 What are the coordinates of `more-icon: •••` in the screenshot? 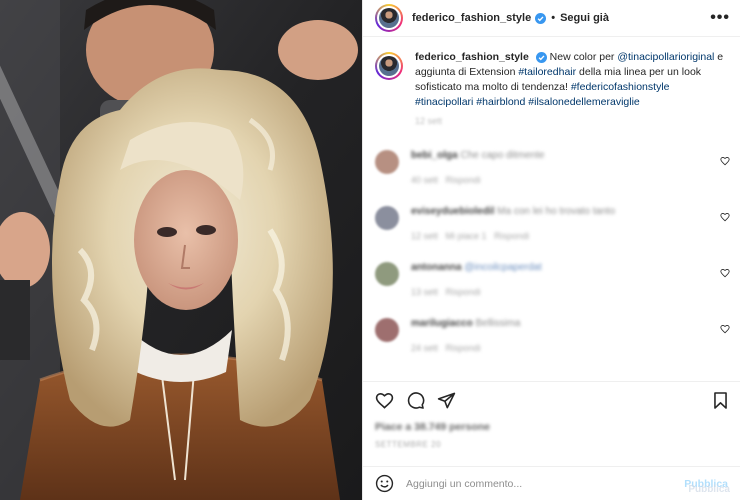 It's located at (720, 18).